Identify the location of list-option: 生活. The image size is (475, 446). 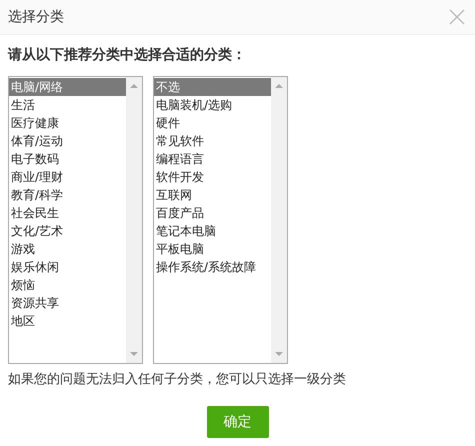
(67, 105).